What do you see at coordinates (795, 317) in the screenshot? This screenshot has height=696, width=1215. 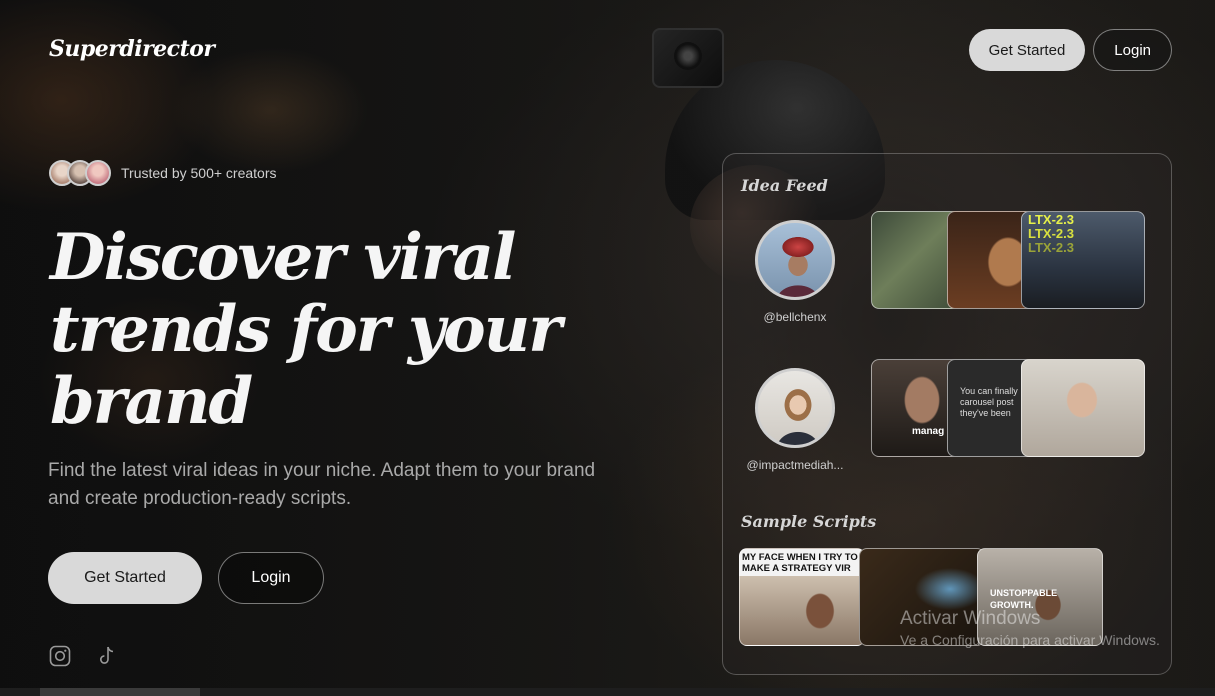 I see `creator-handle: @bellchenx` at bounding box center [795, 317].